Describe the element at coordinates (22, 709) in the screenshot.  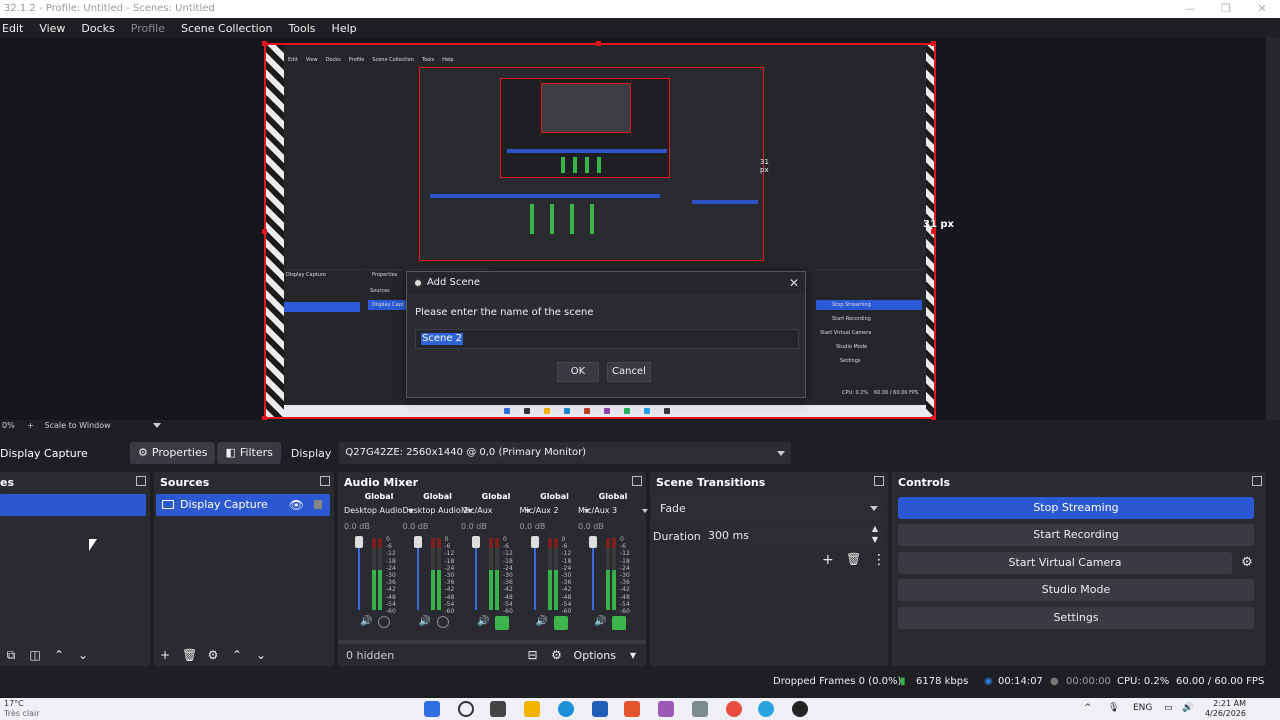
I see `weather-widget: 17°C Très clair` at that location.